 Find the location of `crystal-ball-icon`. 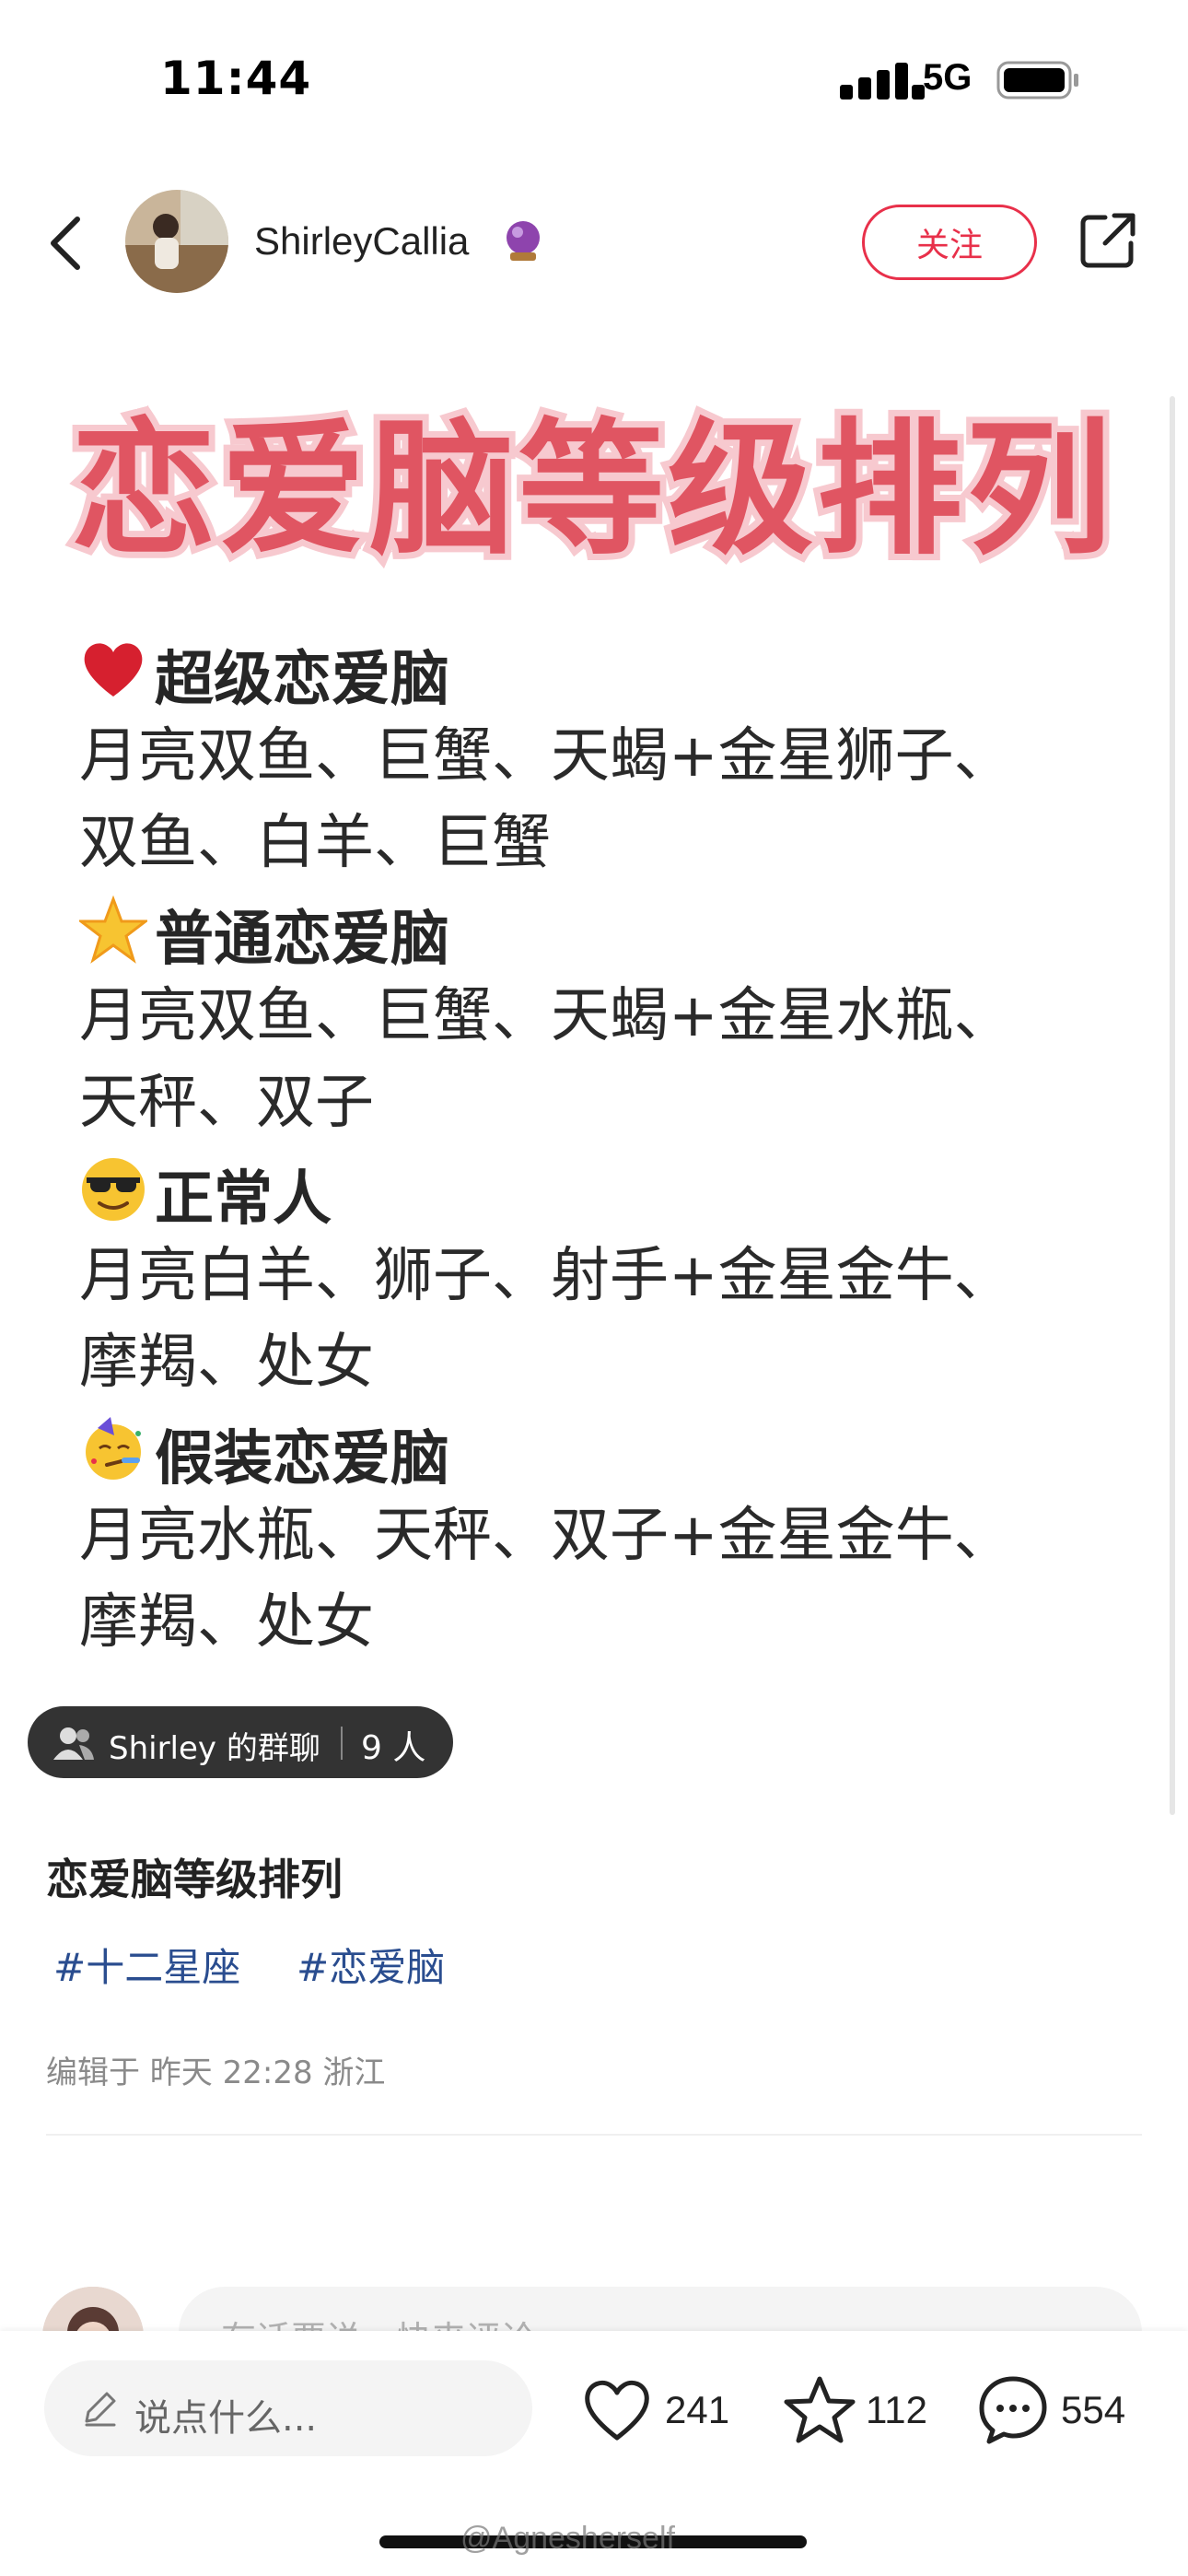

crystal-ball-icon is located at coordinates (523, 241).